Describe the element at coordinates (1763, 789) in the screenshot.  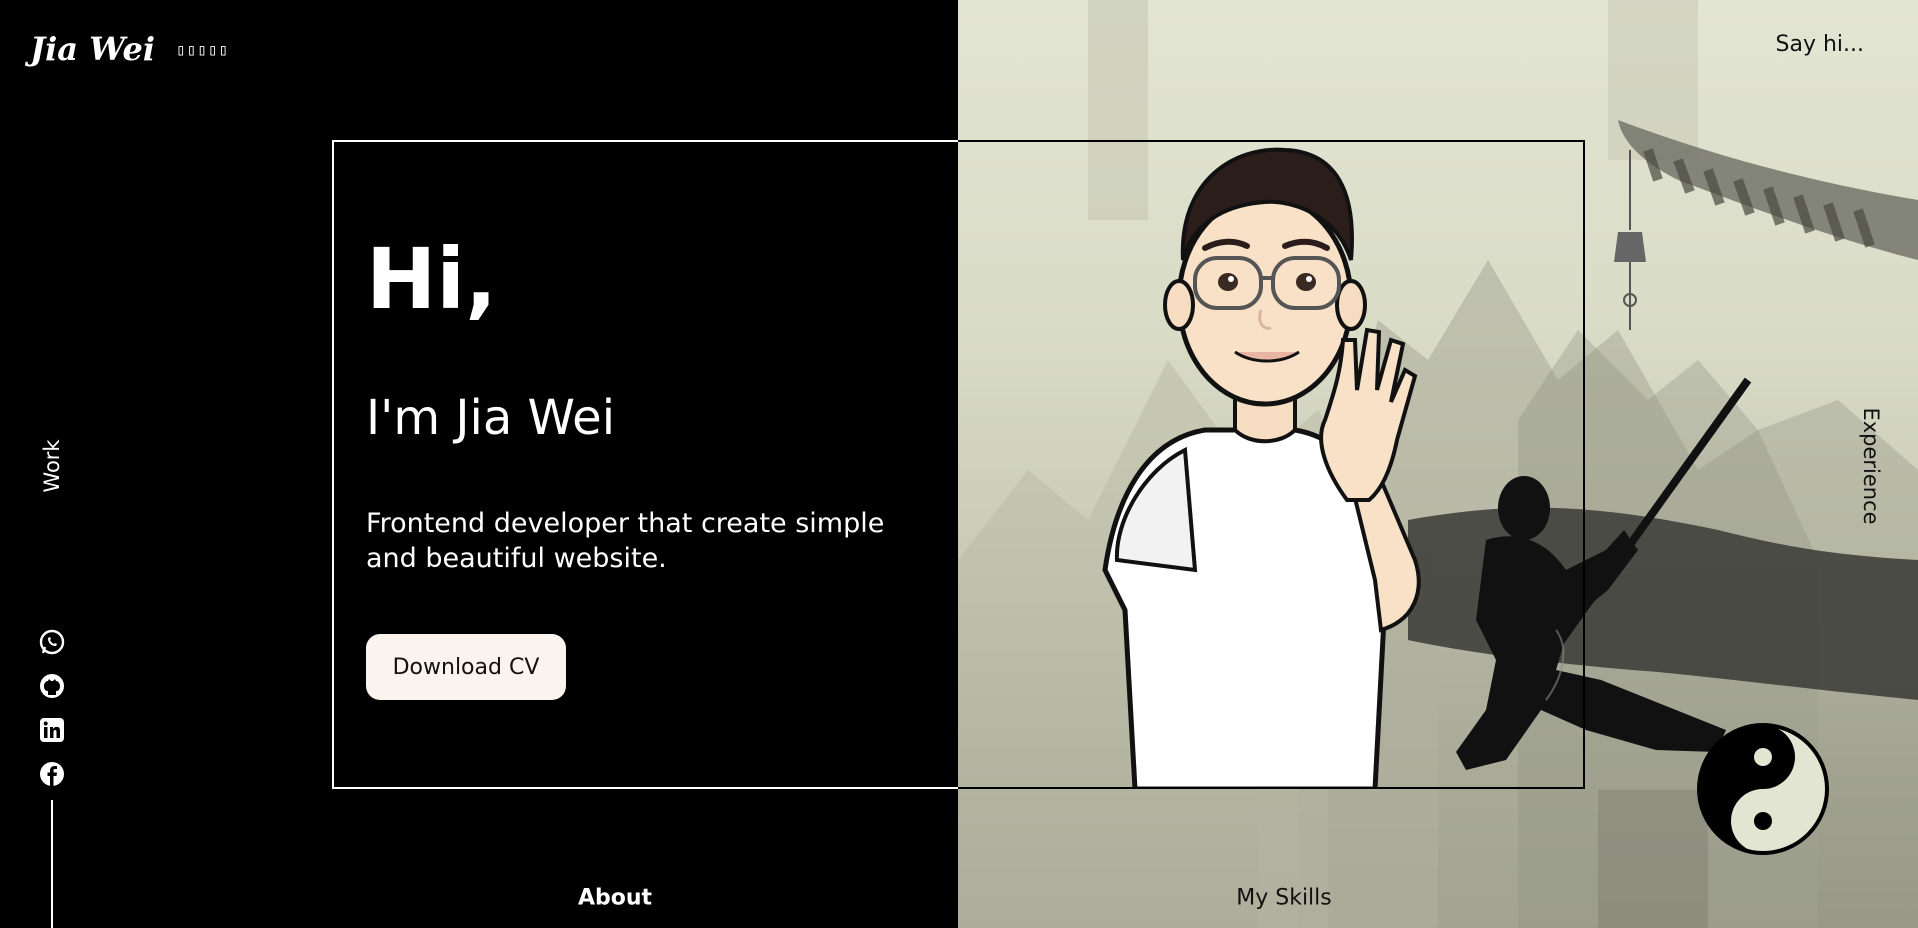
I see `yin-yang-icon` at that location.